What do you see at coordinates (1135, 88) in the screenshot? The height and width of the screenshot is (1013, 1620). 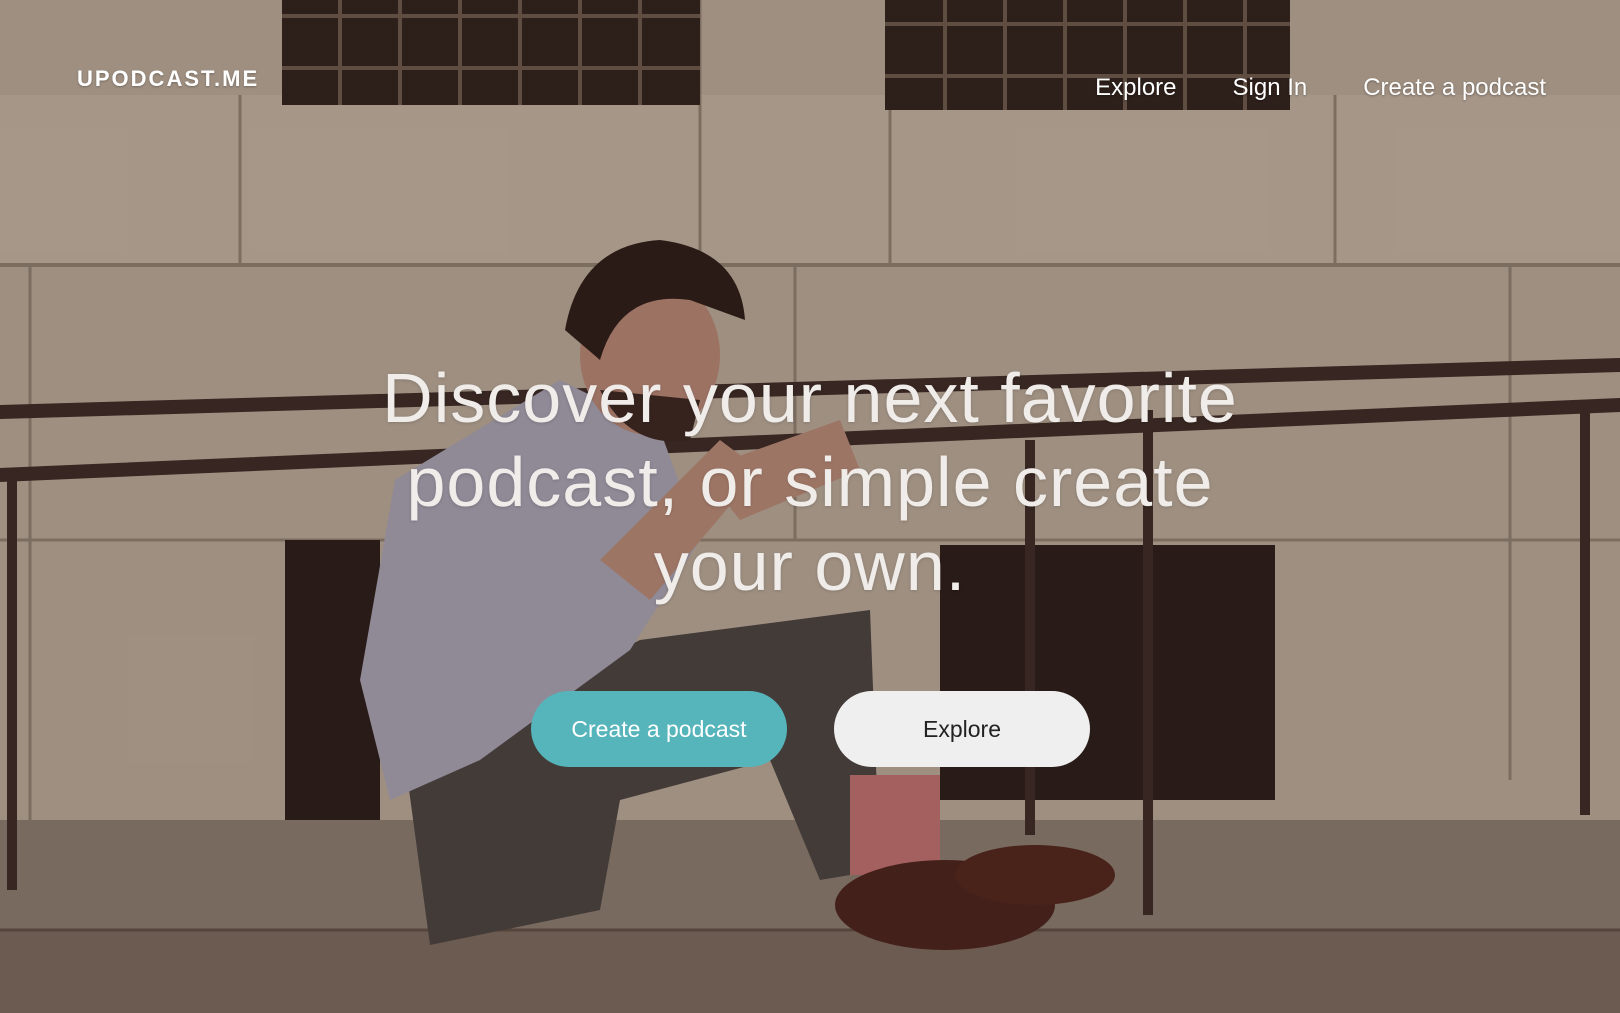 I see `nav-link-explore: Explore` at bounding box center [1135, 88].